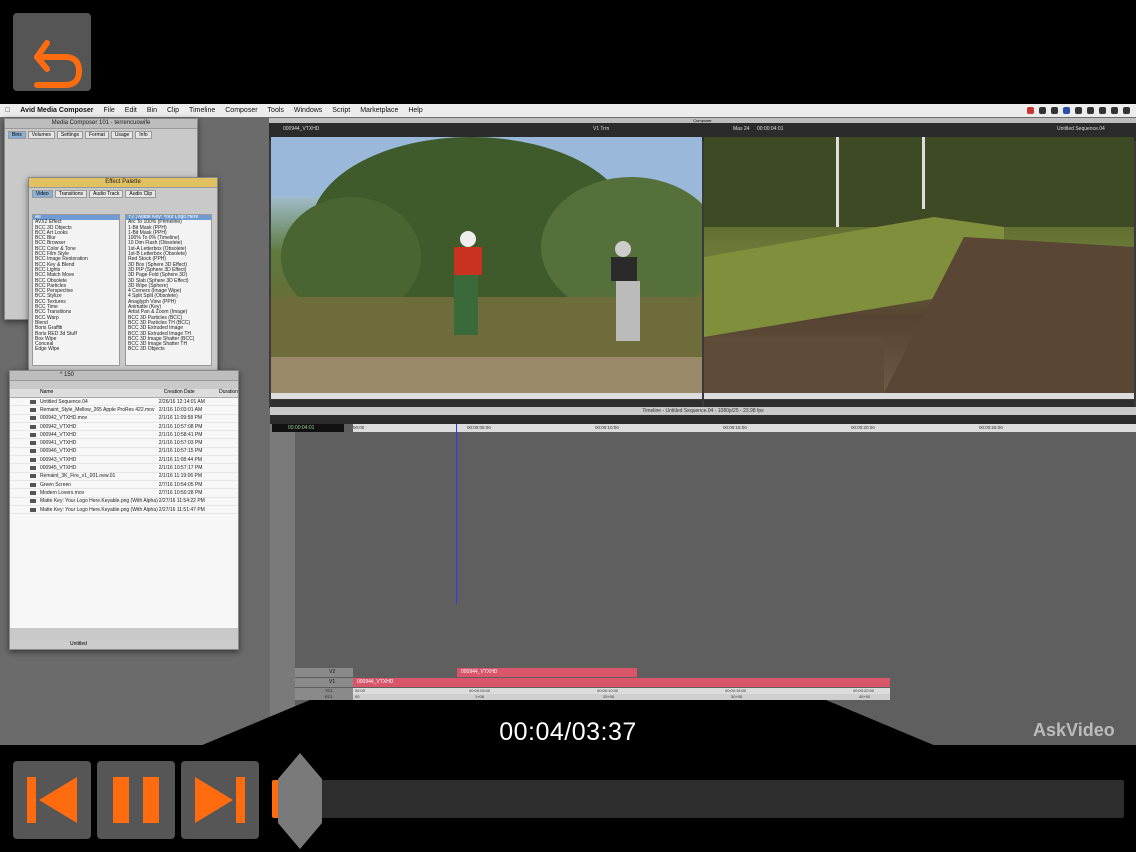 The height and width of the screenshot is (852, 1136). Describe the element at coordinates (41, 135) in the screenshot. I see `tab-volumes: Volumes` at that location.